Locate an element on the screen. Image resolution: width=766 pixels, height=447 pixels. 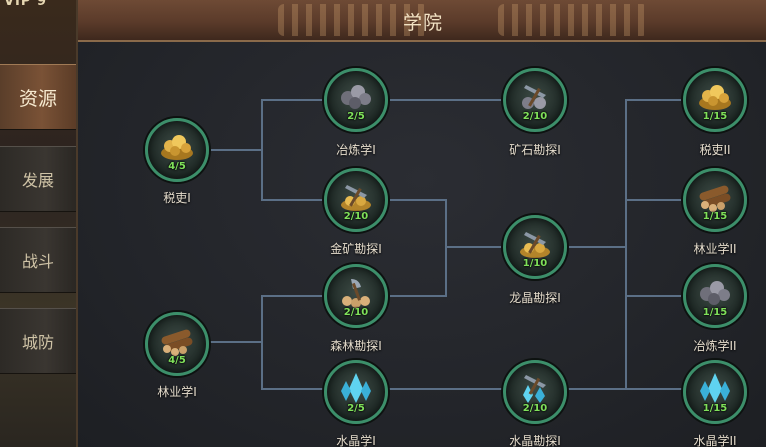
pickaxe-crystal-icon is located at coordinates (534, 389).